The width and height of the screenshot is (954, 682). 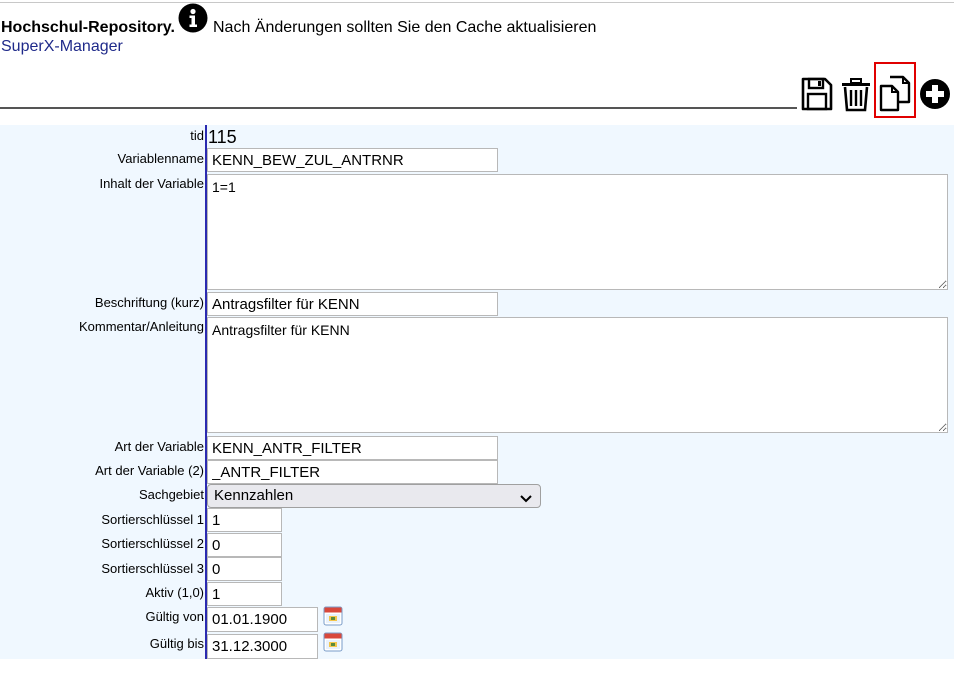 What do you see at coordinates (244, 594) in the screenshot?
I see `aktiv-input` at bounding box center [244, 594].